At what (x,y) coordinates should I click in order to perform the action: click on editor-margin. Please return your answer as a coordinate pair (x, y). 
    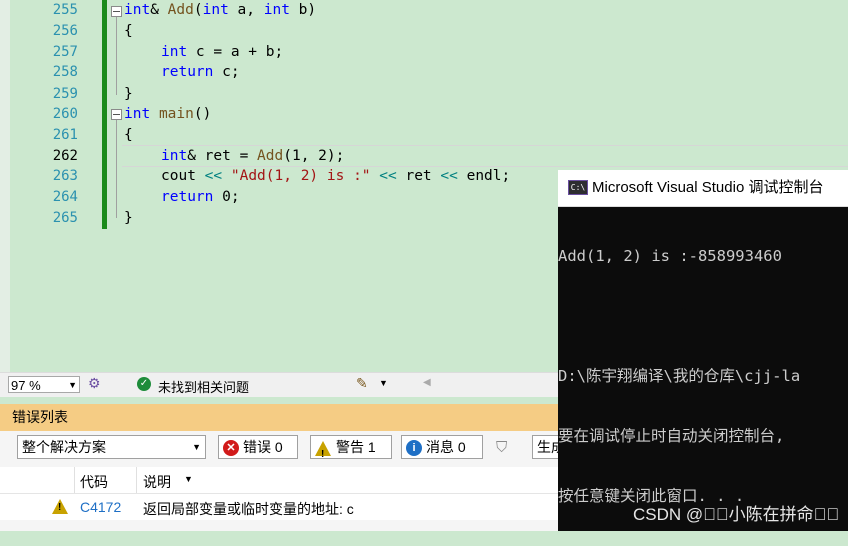
    Looking at the image, I should click on (5, 186).